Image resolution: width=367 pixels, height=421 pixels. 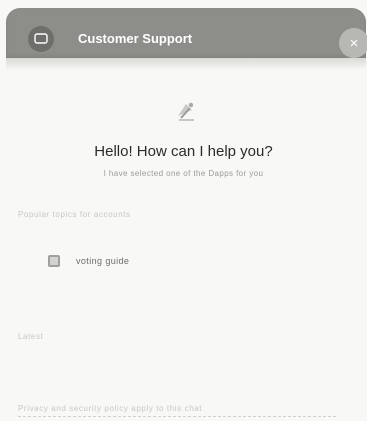 What do you see at coordinates (186, 64) in the screenshot?
I see `header-shadow` at bounding box center [186, 64].